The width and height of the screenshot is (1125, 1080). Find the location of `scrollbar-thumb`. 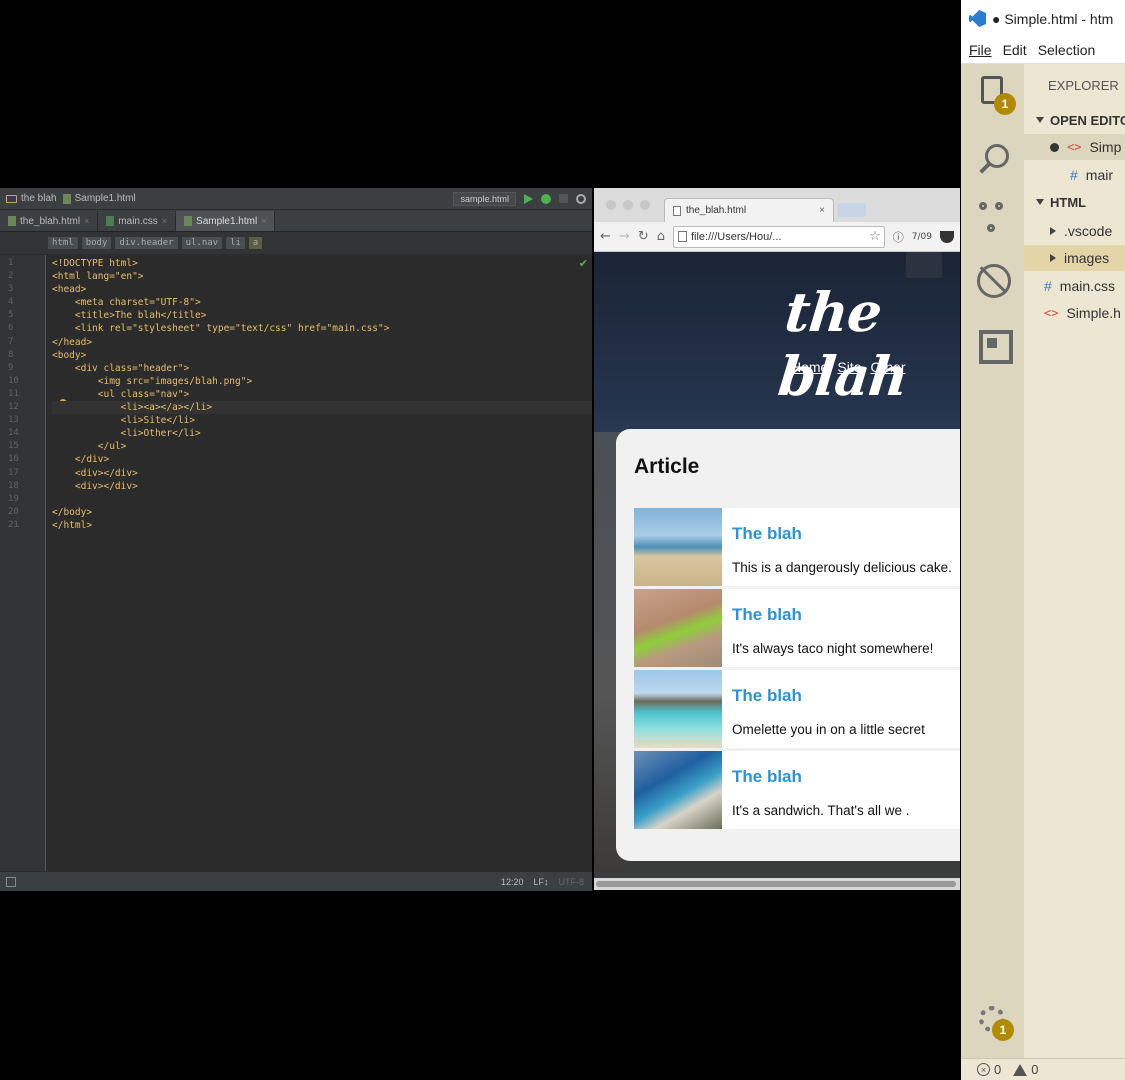

scrollbar-thumb is located at coordinates (776, 884).